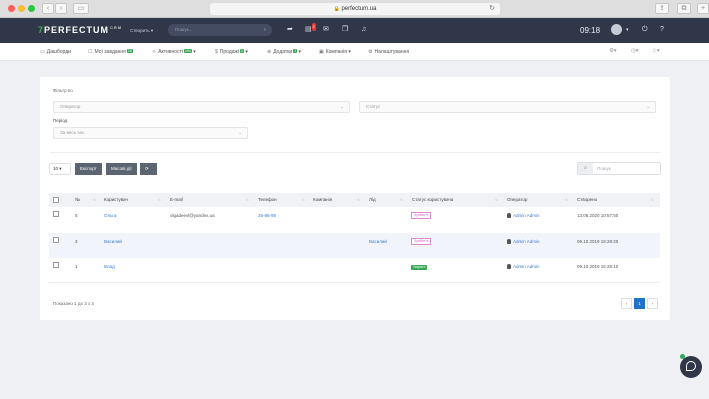 The width and height of the screenshot is (709, 399). What do you see at coordinates (141, 31) in the screenshot?
I see `create-menu: Створить ▾` at bounding box center [141, 31].